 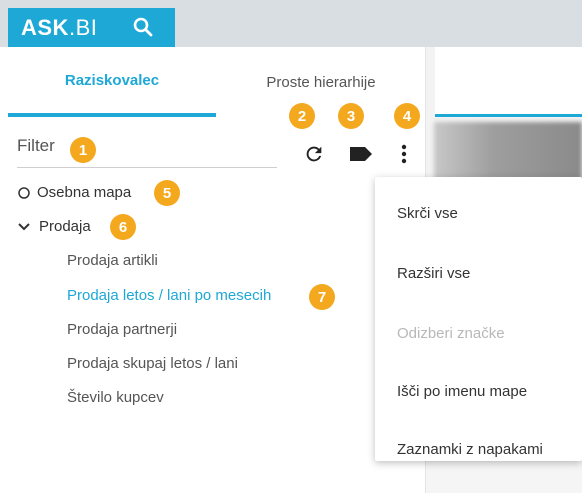 What do you see at coordinates (24, 226) in the screenshot?
I see `chevron-down-icon` at bounding box center [24, 226].